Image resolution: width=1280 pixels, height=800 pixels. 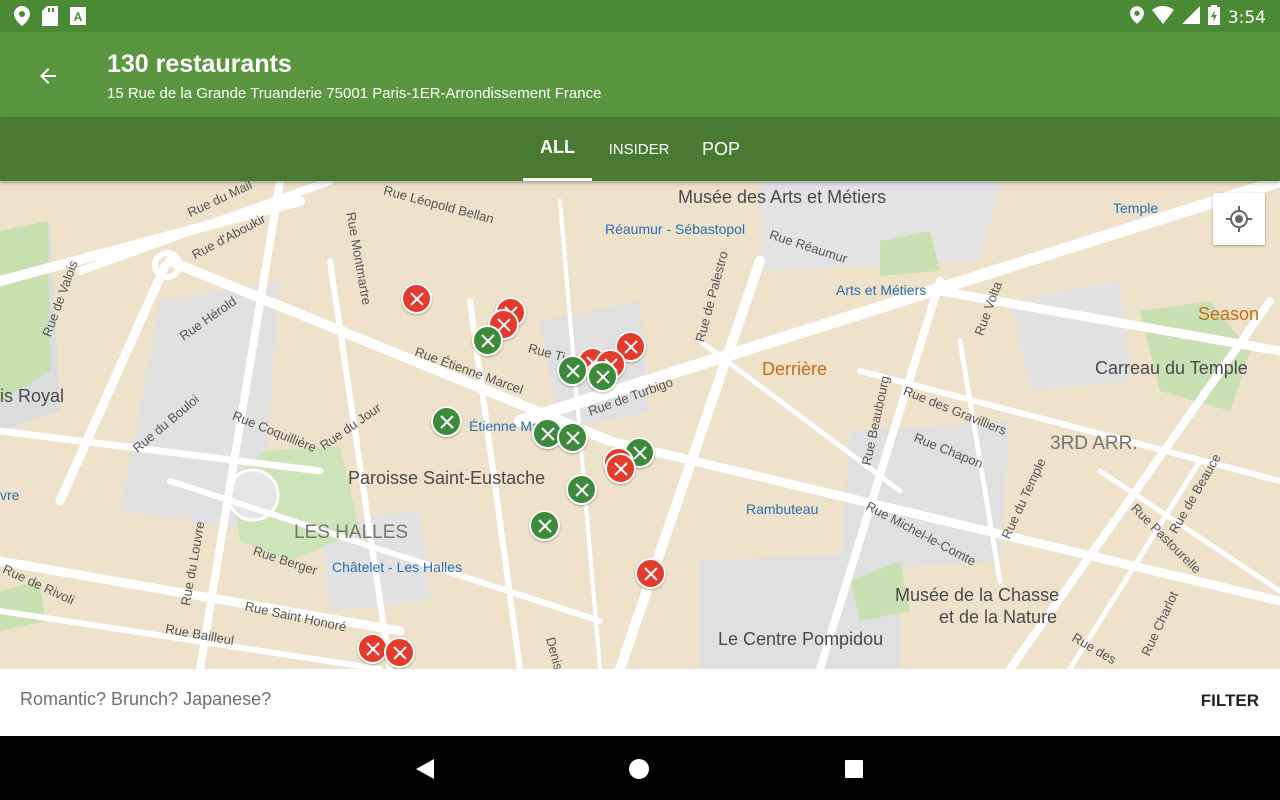 What do you see at coordinates (1246, 17) in the screenshot?
I see `clock-time: 3:54` at bounding box center [1246, 17].